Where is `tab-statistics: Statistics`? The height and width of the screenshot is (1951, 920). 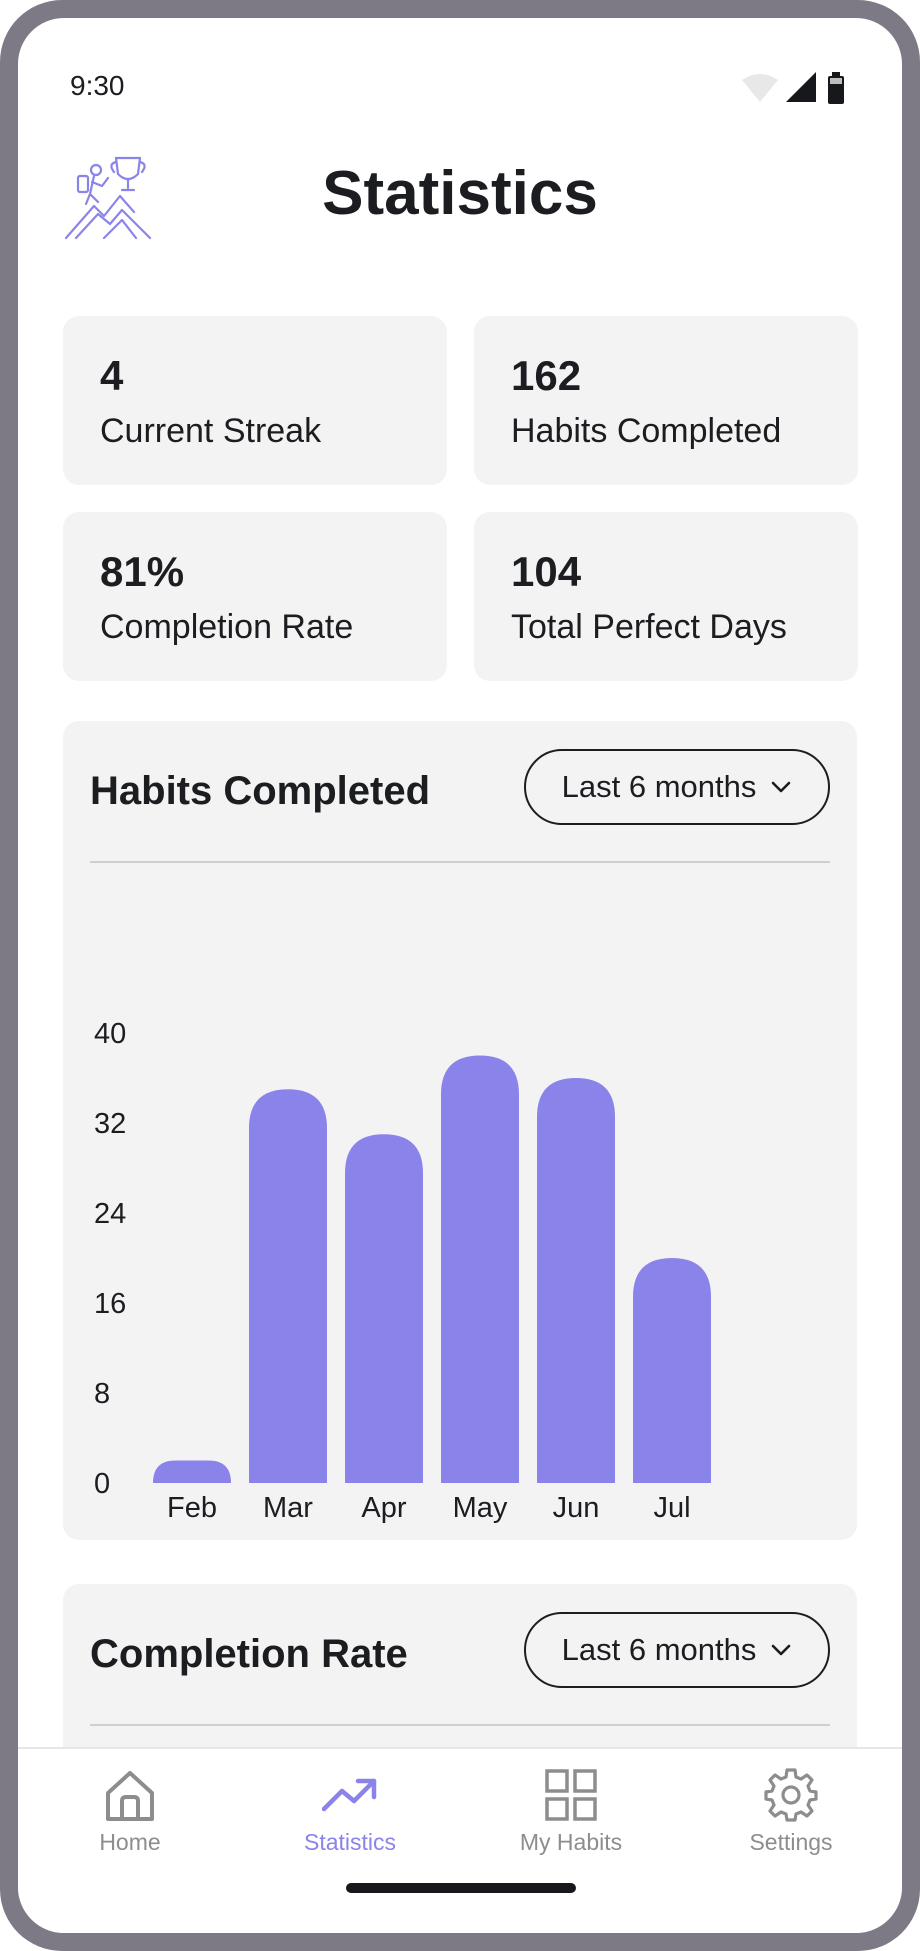 tab-statistics: Statistics is located at coordinates (350, 1811).